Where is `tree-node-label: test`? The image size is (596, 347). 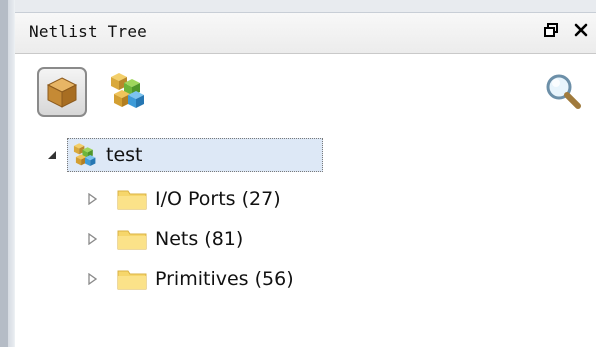
tree-node-label: test is located at coordinates (124, 155).